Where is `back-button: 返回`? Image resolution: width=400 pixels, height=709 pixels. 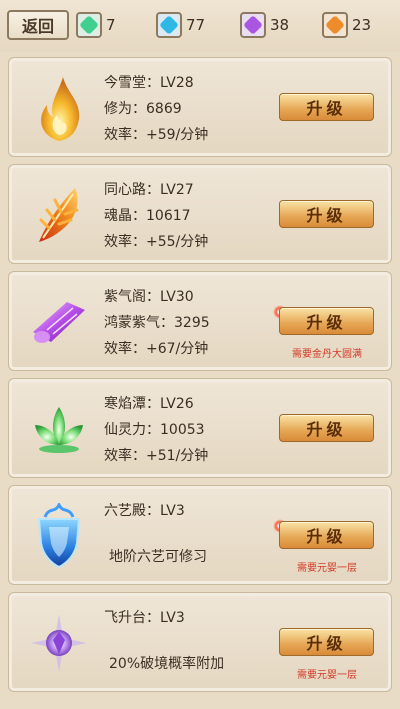
back-button: 返回 is located at coordinates (38, 25).